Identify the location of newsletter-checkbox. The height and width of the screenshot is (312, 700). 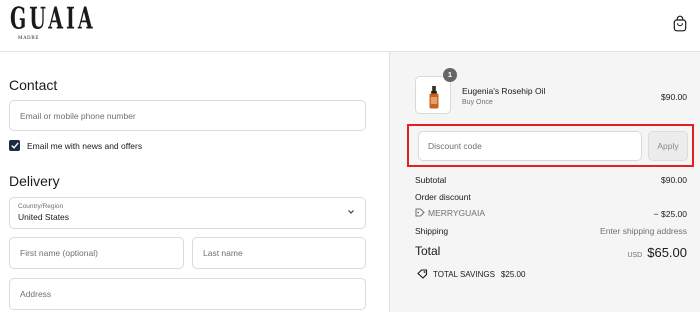
(14, 145).